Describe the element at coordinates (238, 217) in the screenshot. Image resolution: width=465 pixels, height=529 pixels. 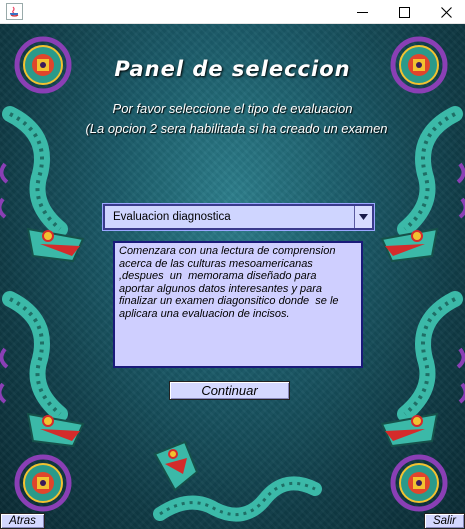
I see `evaluation-type-select: Evaluacion diagnostica` at that location.